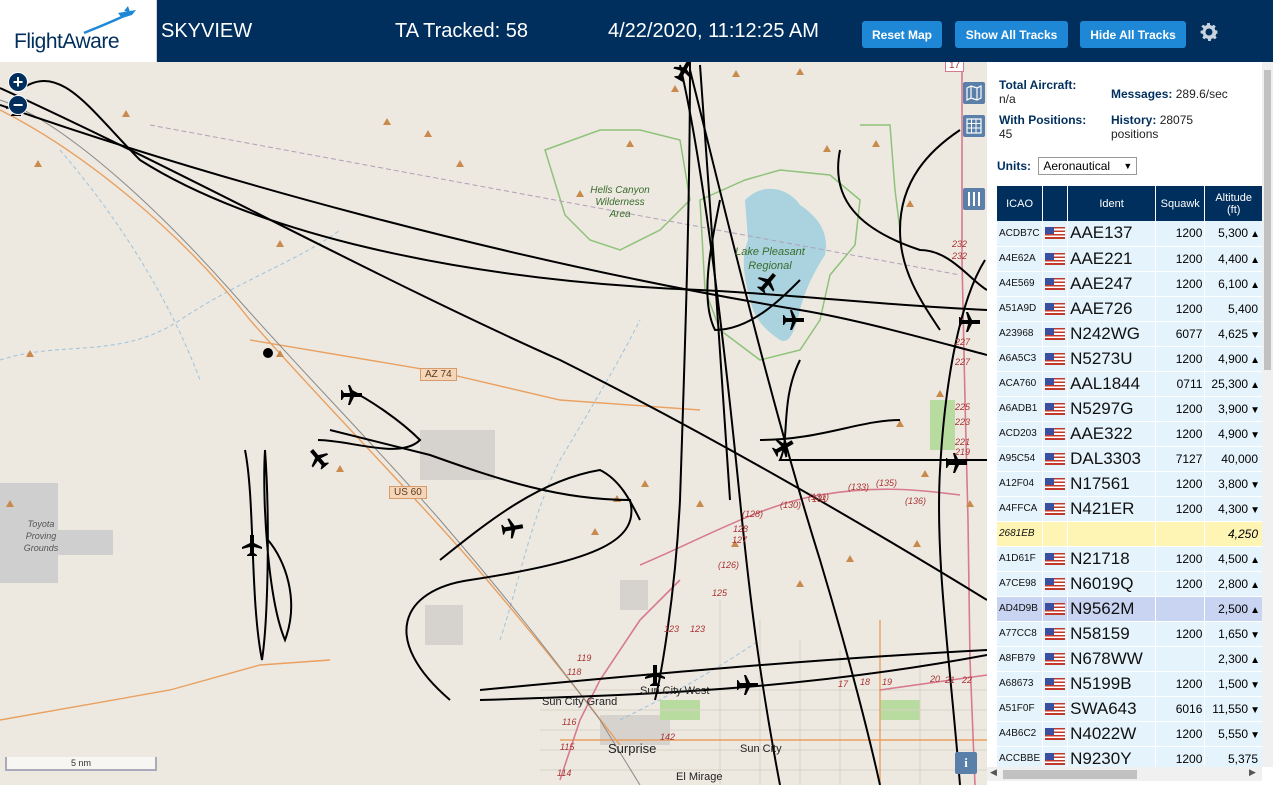 This screenshot has width=1273, height=785. I want to click on road-number: 20, so click(935, 679).